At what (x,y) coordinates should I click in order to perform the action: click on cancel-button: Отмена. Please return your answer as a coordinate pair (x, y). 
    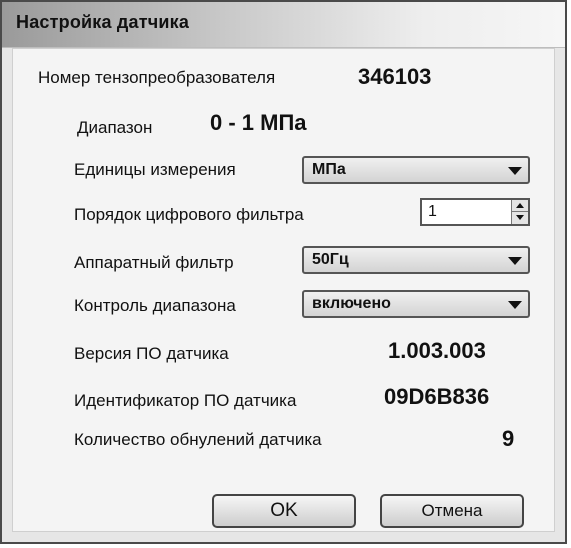
    Looking at the image, I should click on (452, 511).